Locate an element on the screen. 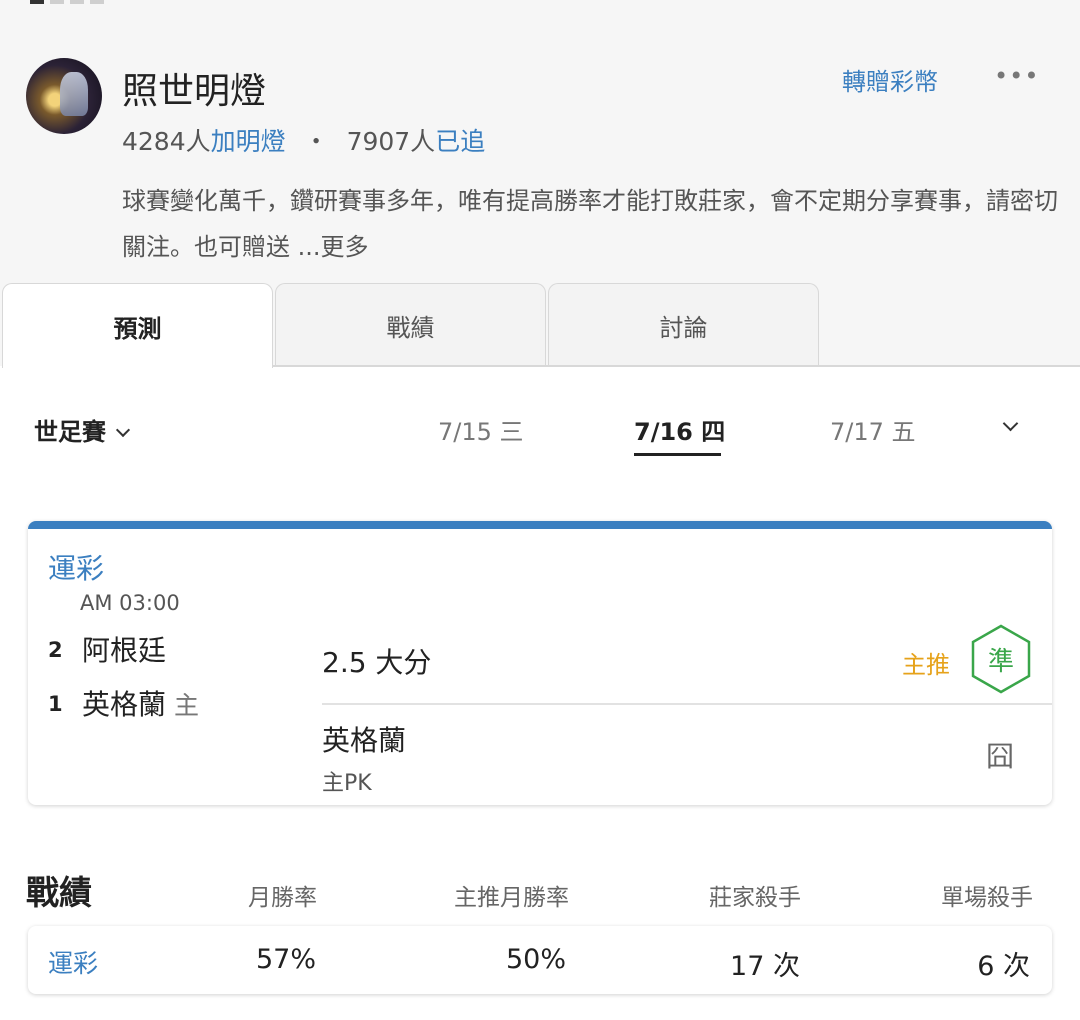  record-section-title: 戰績 is located at coordinates (59, 892).